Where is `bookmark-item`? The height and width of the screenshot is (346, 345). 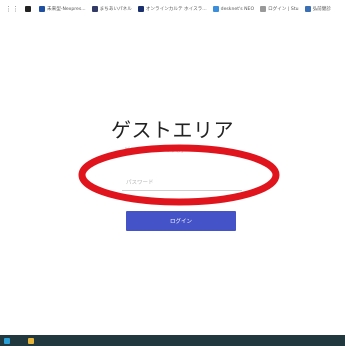
bookmark-item is located at coordinates (29, 9).